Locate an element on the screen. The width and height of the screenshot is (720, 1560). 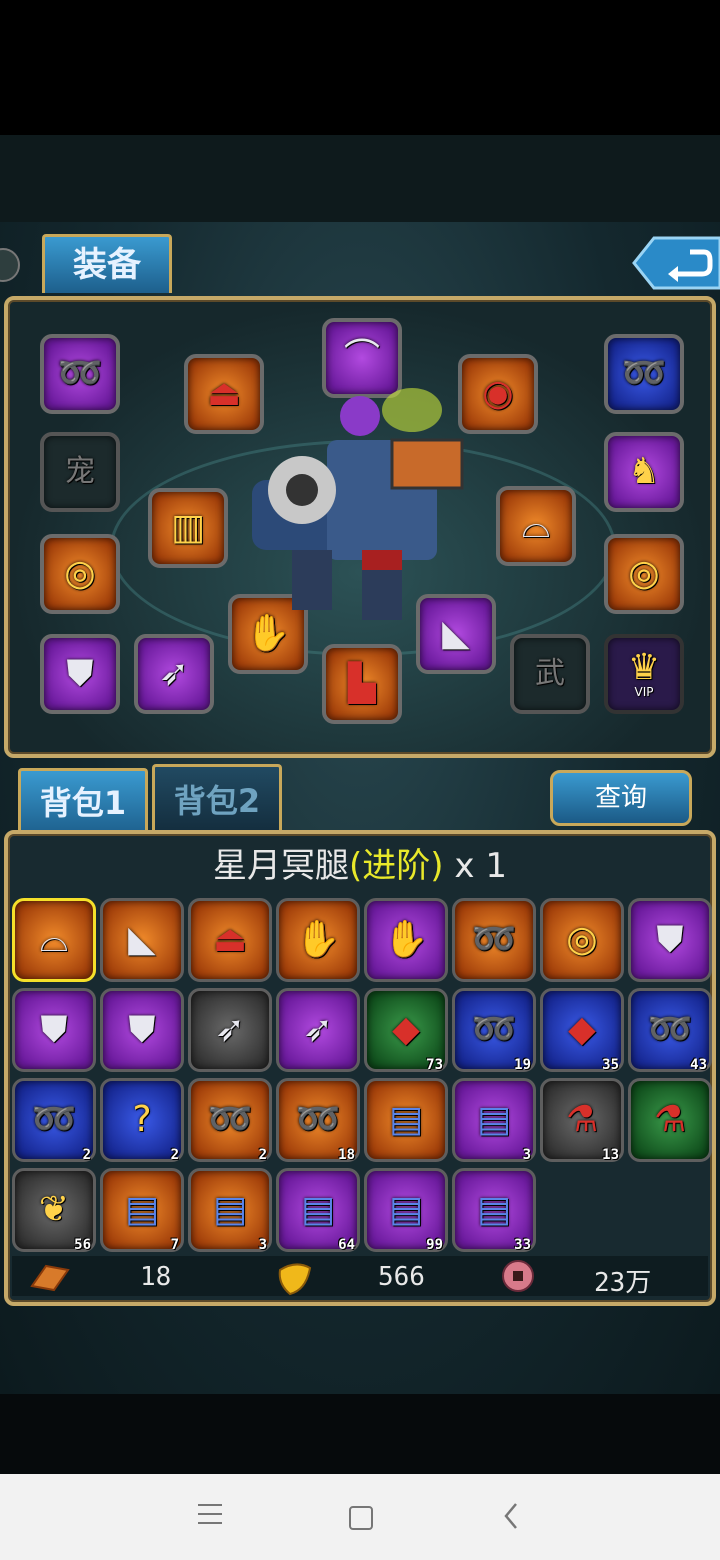
equip-slot-weapon2: 武 is located at coordinates (550, 674).